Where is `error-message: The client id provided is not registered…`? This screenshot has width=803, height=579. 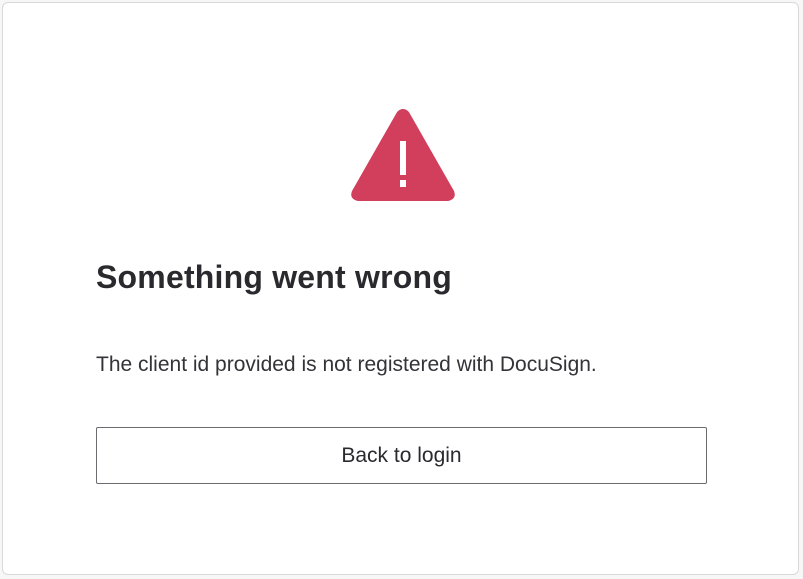
error-message: The client id provided is not registered… is located at coordinates (346, 364).